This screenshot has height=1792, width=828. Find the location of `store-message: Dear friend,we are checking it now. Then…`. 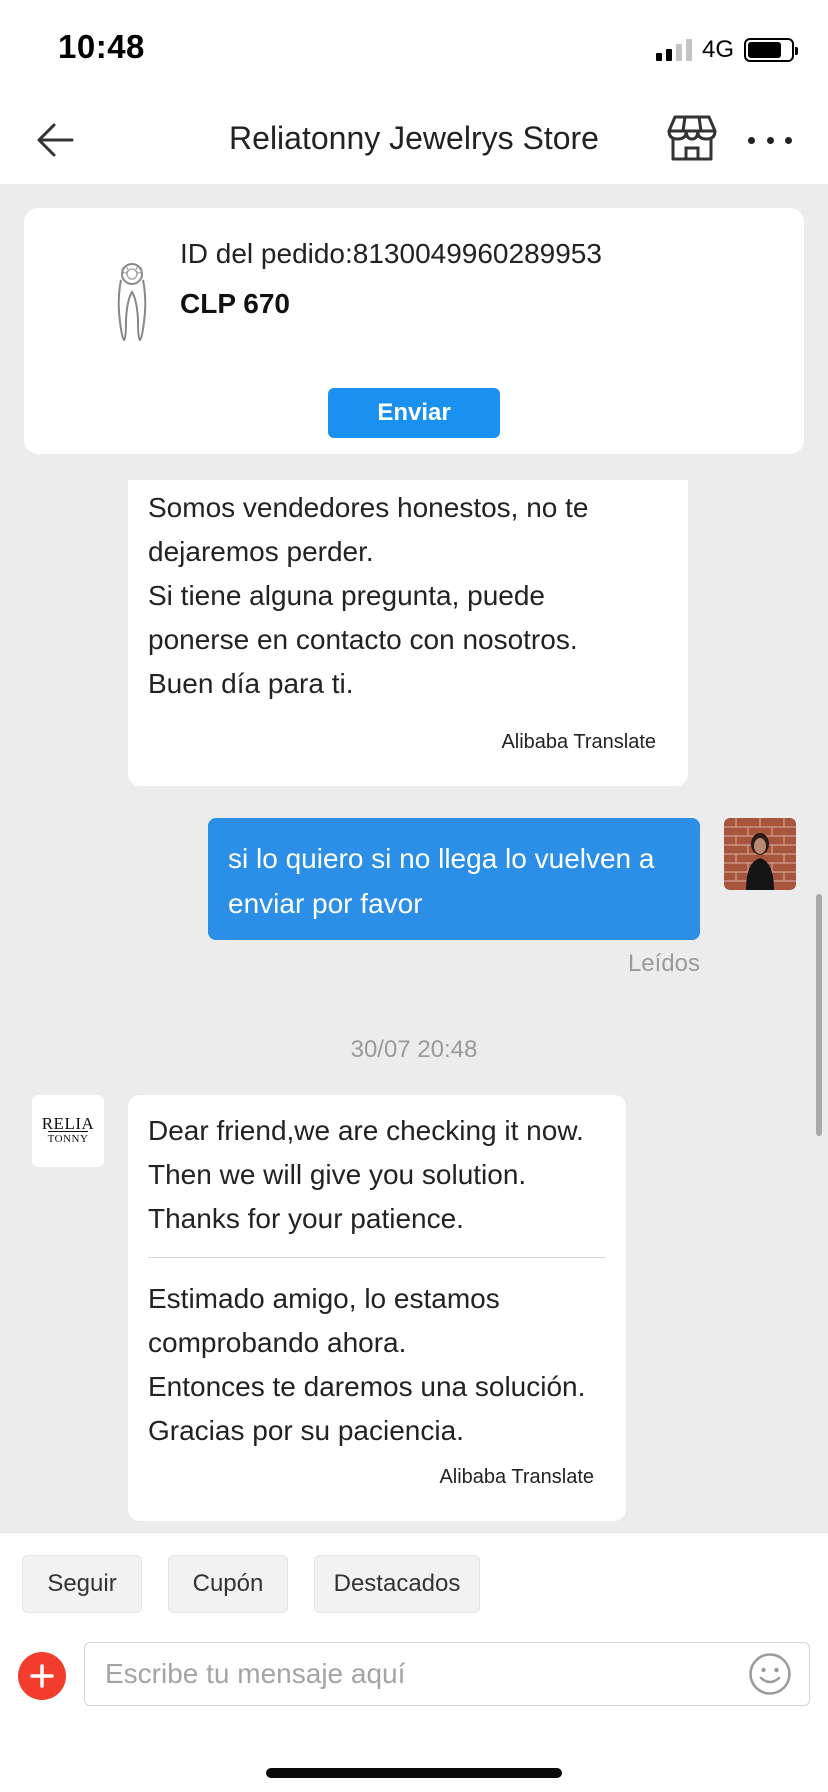

store-message: Dear friend,we are checking it now. Then… is located at coordinates (377, 1308).